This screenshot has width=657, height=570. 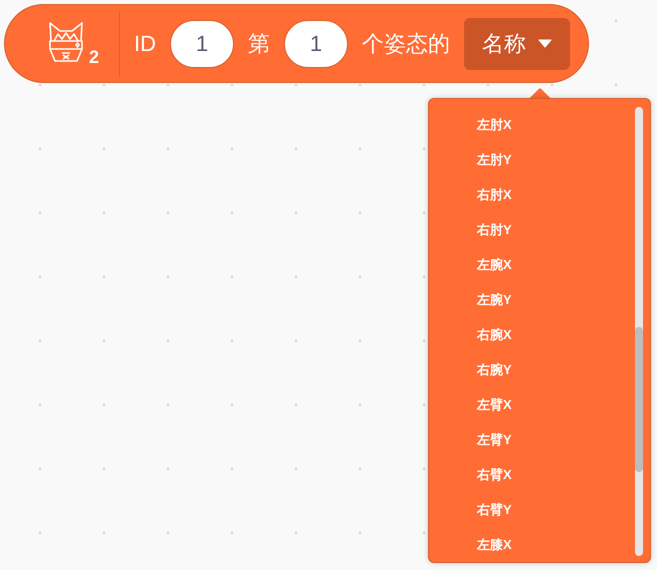 What do you see at coordinates (494, 510) in the screenshot?
I see `menu-item: 右臂Y` at bounding box center [494, 510].